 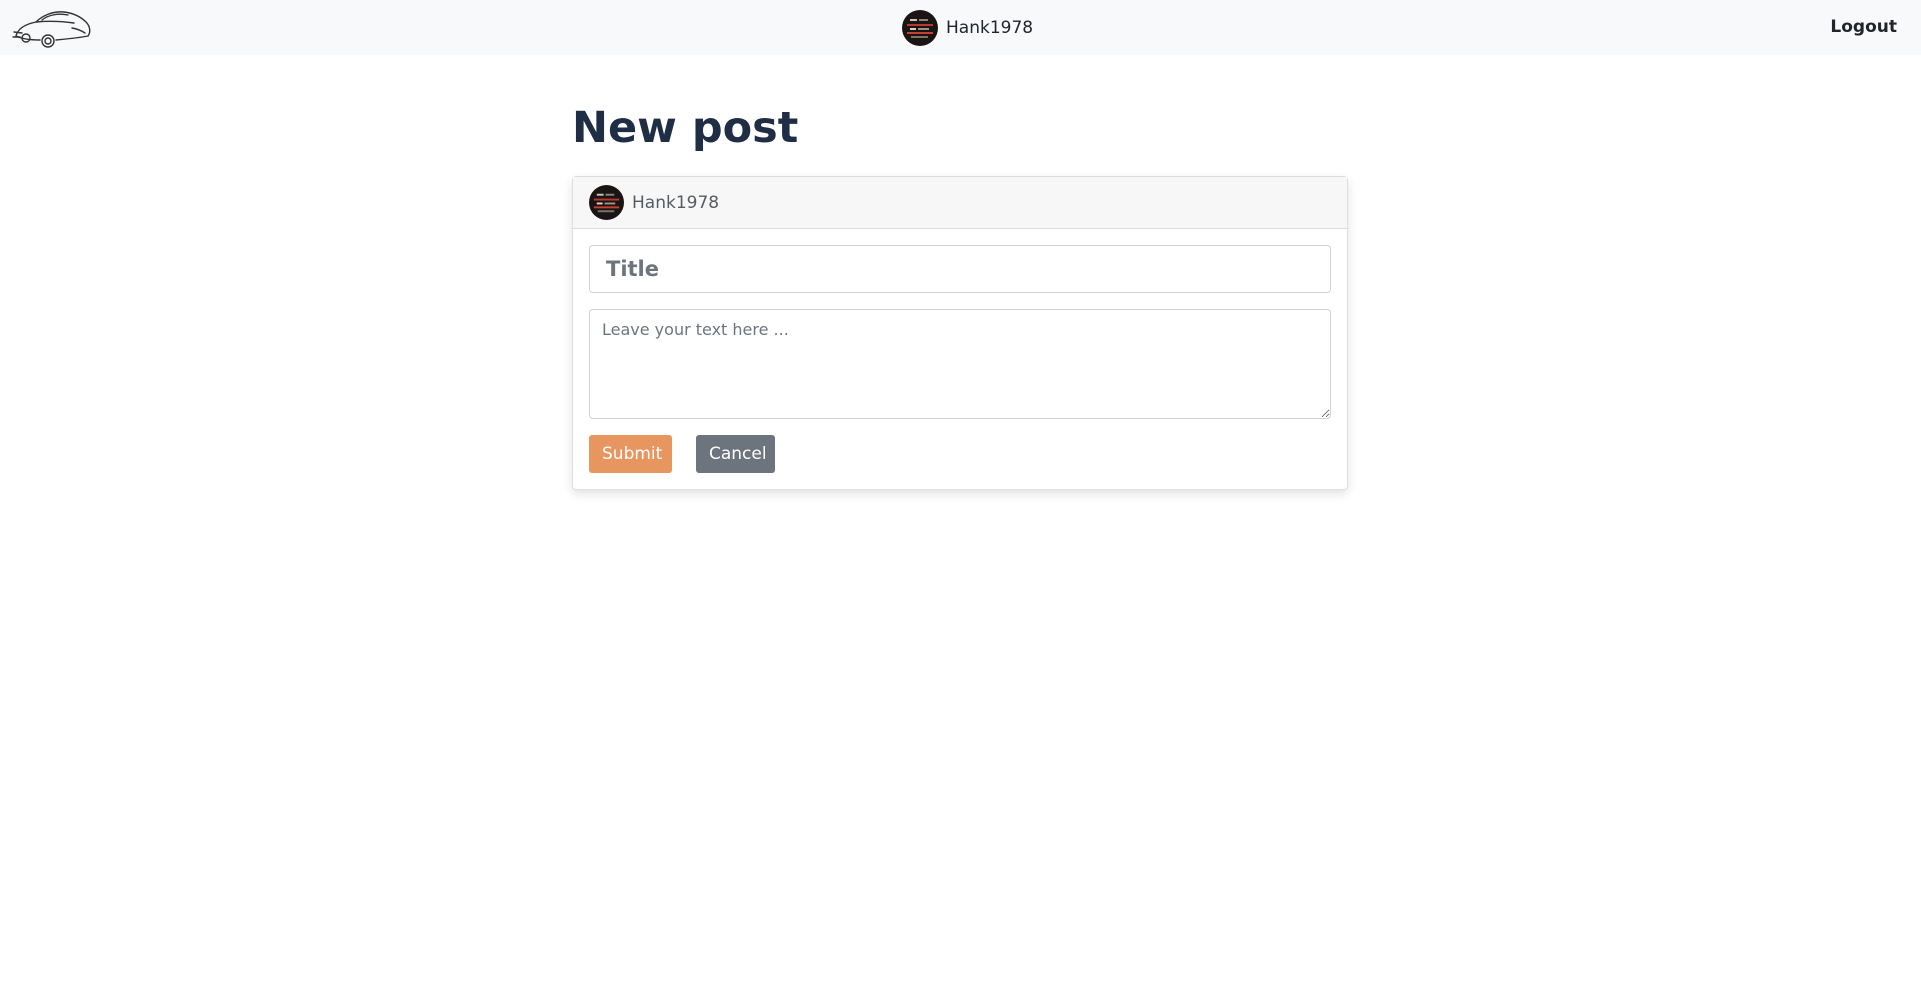 What do you see at coordinates (685, 128) in the screenshot?
I see `page-title: New post` at bounding box center [685, 128].